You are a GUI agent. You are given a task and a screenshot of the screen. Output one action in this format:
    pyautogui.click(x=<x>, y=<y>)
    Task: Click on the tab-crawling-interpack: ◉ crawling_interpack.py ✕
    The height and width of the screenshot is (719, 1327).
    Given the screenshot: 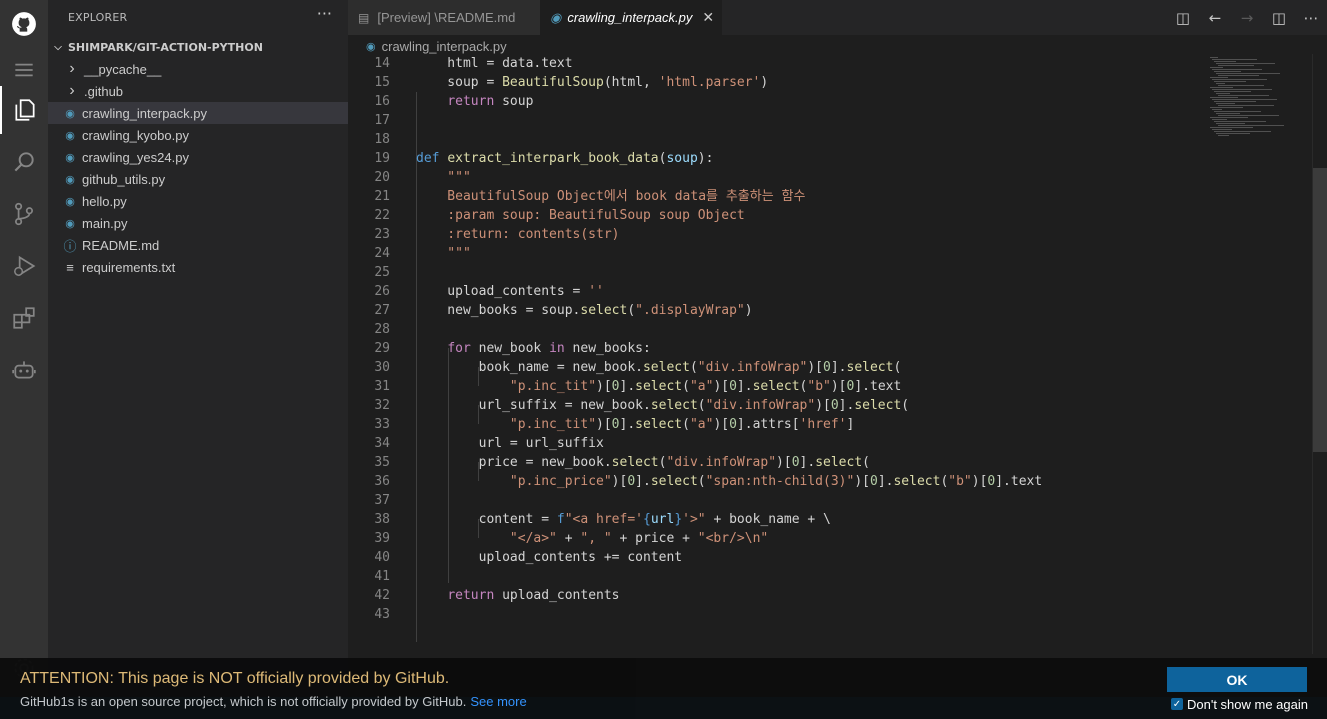 What is the action you would take?
    pyautogui.click(x=631, y=17)
    